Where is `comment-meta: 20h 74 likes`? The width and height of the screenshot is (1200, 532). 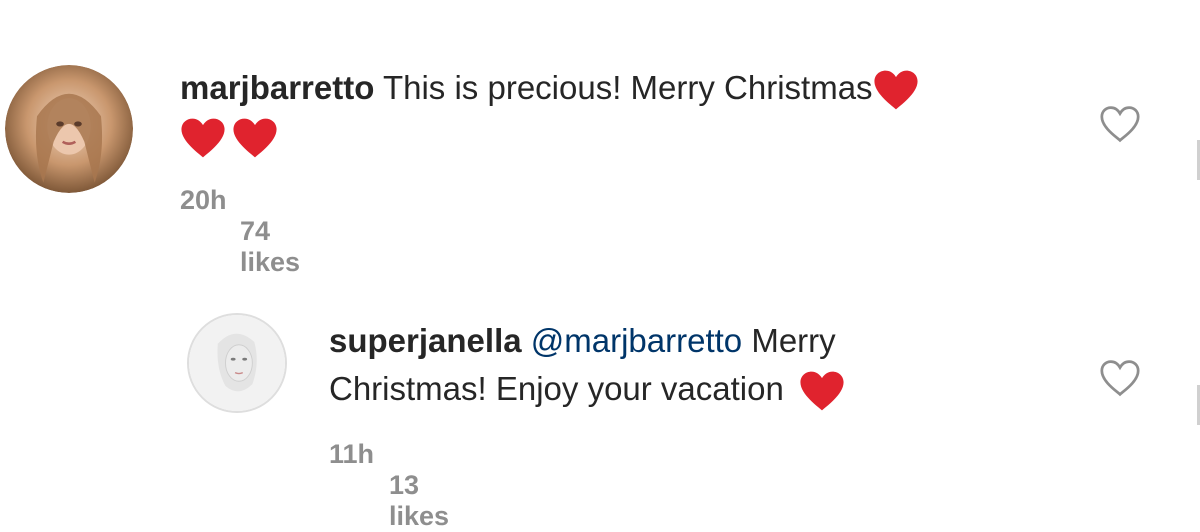
comment-meta: 20h 74 likes is located at coordinates (240, 231).